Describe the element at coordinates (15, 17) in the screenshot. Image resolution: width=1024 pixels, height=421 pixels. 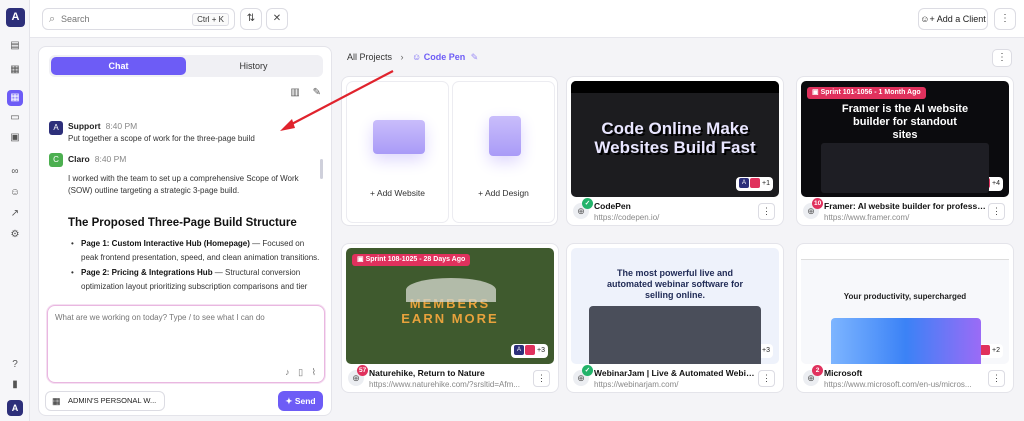
I see `app-logo: A` at that location.